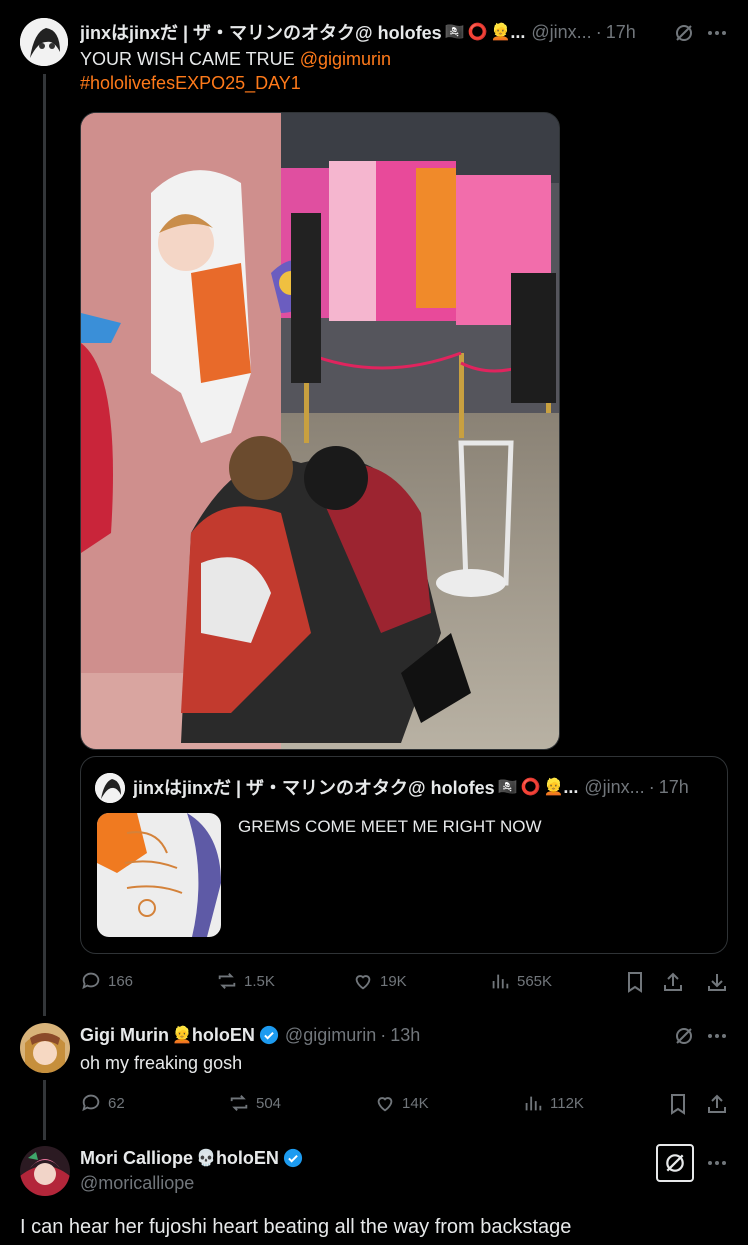 This screenshot has width=748, height=1245. Describe the element at coordinates (390, 826) in the screenshot. I see `quoted-text: GREMS COME MEET ME RIGHT NOW` at that location.